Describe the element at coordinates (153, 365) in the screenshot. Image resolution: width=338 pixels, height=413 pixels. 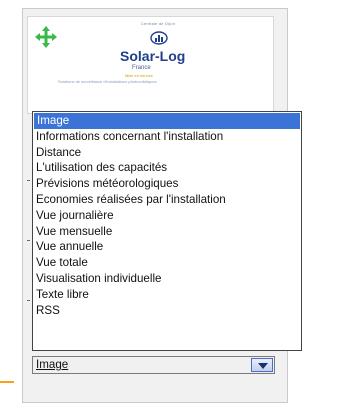
I see `widget-type-select: Image` at that location.